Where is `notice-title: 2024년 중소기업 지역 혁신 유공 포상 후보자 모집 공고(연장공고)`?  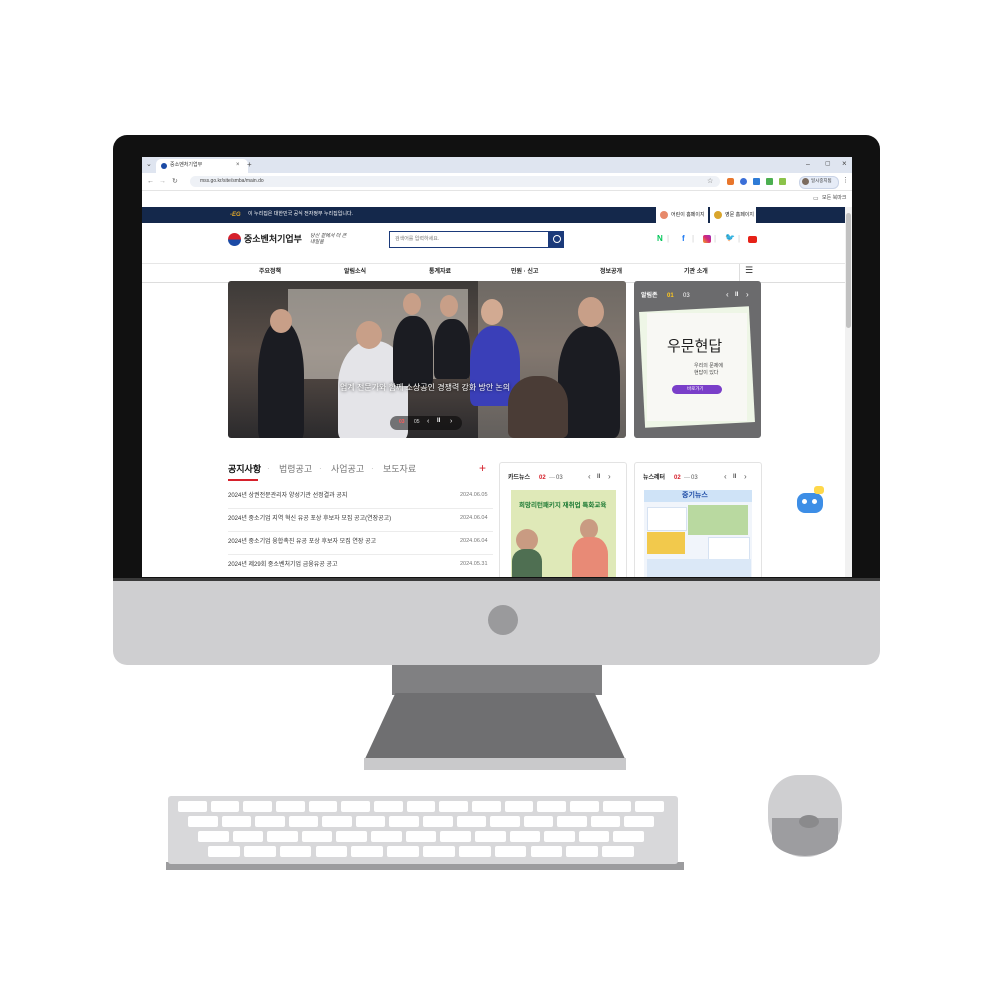
notice-title: 2024년 중소기업 지역 혁신 유공 포상 후보자 모집 공고(연장공고) is located at coordinates (309, 519).